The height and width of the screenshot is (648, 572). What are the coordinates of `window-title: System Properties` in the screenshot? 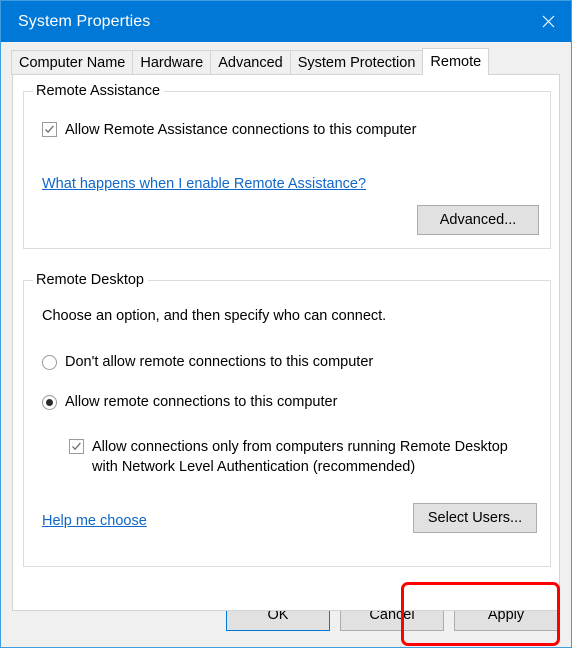 It's located at (84, 21).